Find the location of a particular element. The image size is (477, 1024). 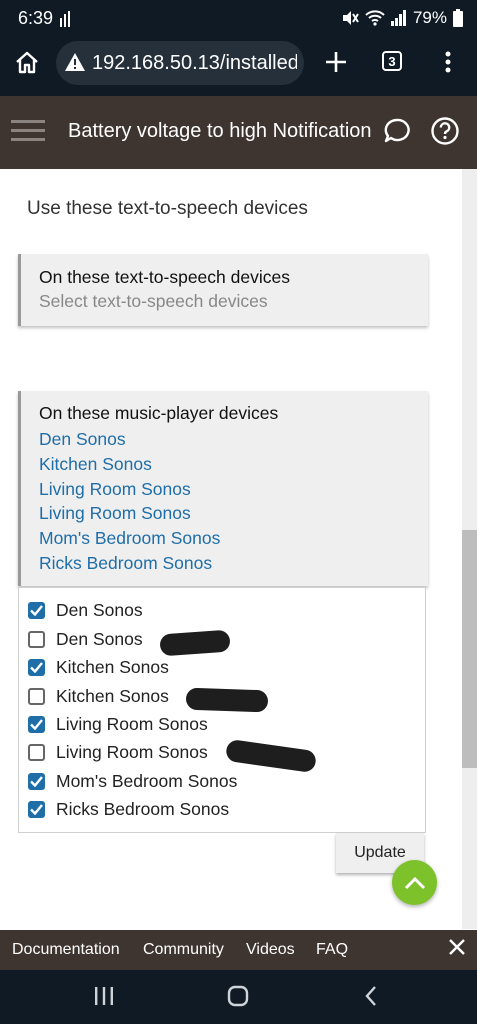

footer-link-community: Community is located at coordinates (183, 950).